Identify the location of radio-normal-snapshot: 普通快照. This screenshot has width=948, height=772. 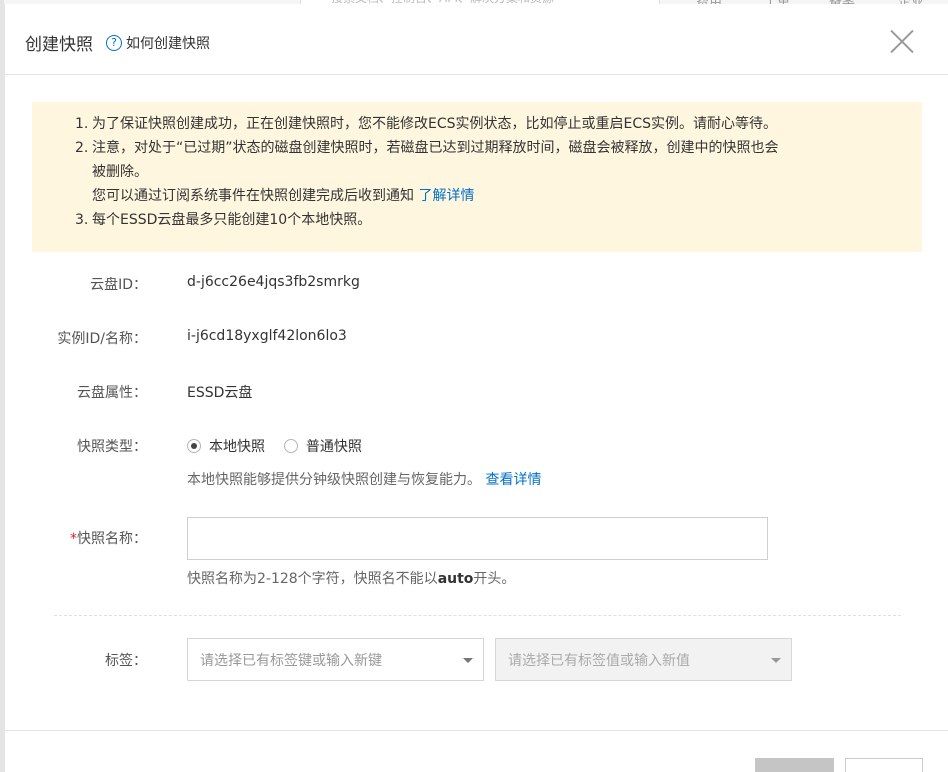
(322, 446).